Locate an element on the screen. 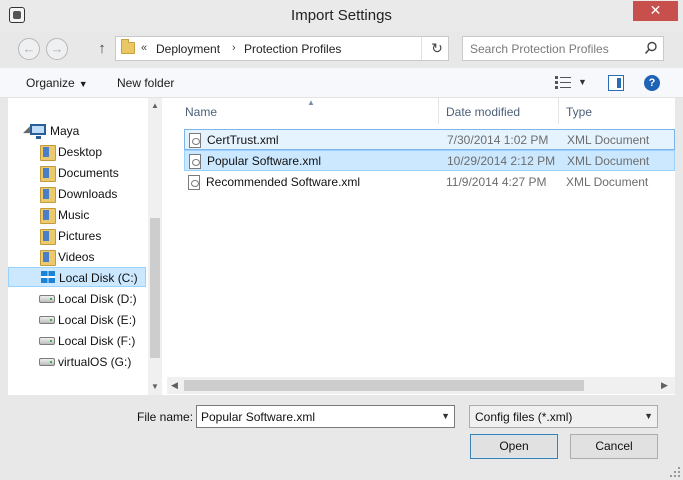 This screenshot has height=480, width=683. column-header-name: Name is located at coordinates (201, 112).